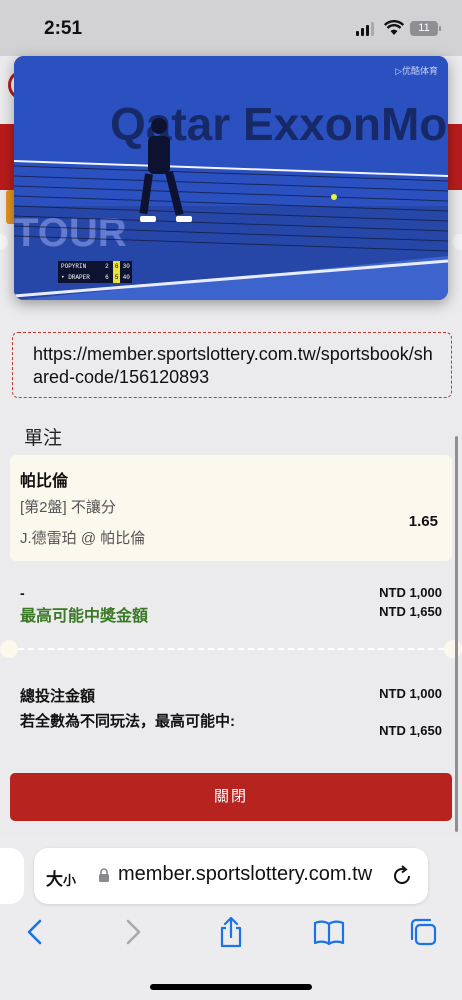 Image resolution: width=462 pixels, height=1000 pixels. Describe the element at coordinates (68, 507) in the screenshot. I see `market-name: [第2盤] 不讓分` at that location.